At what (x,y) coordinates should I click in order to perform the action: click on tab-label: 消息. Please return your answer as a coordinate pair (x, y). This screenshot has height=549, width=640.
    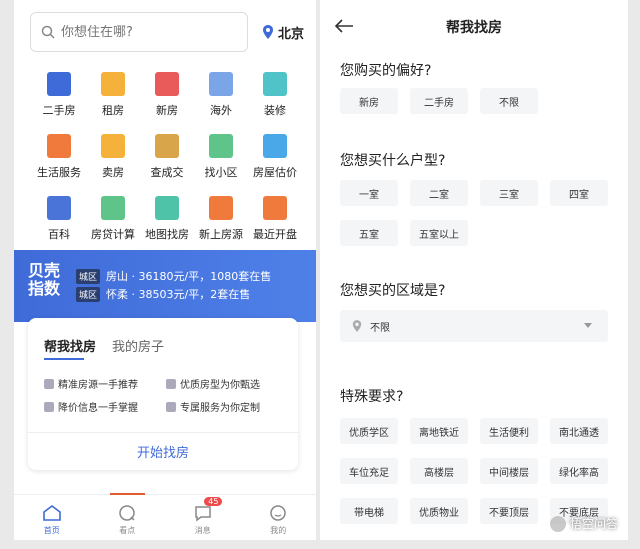
    Looking at the image, I should click on (202, 530).